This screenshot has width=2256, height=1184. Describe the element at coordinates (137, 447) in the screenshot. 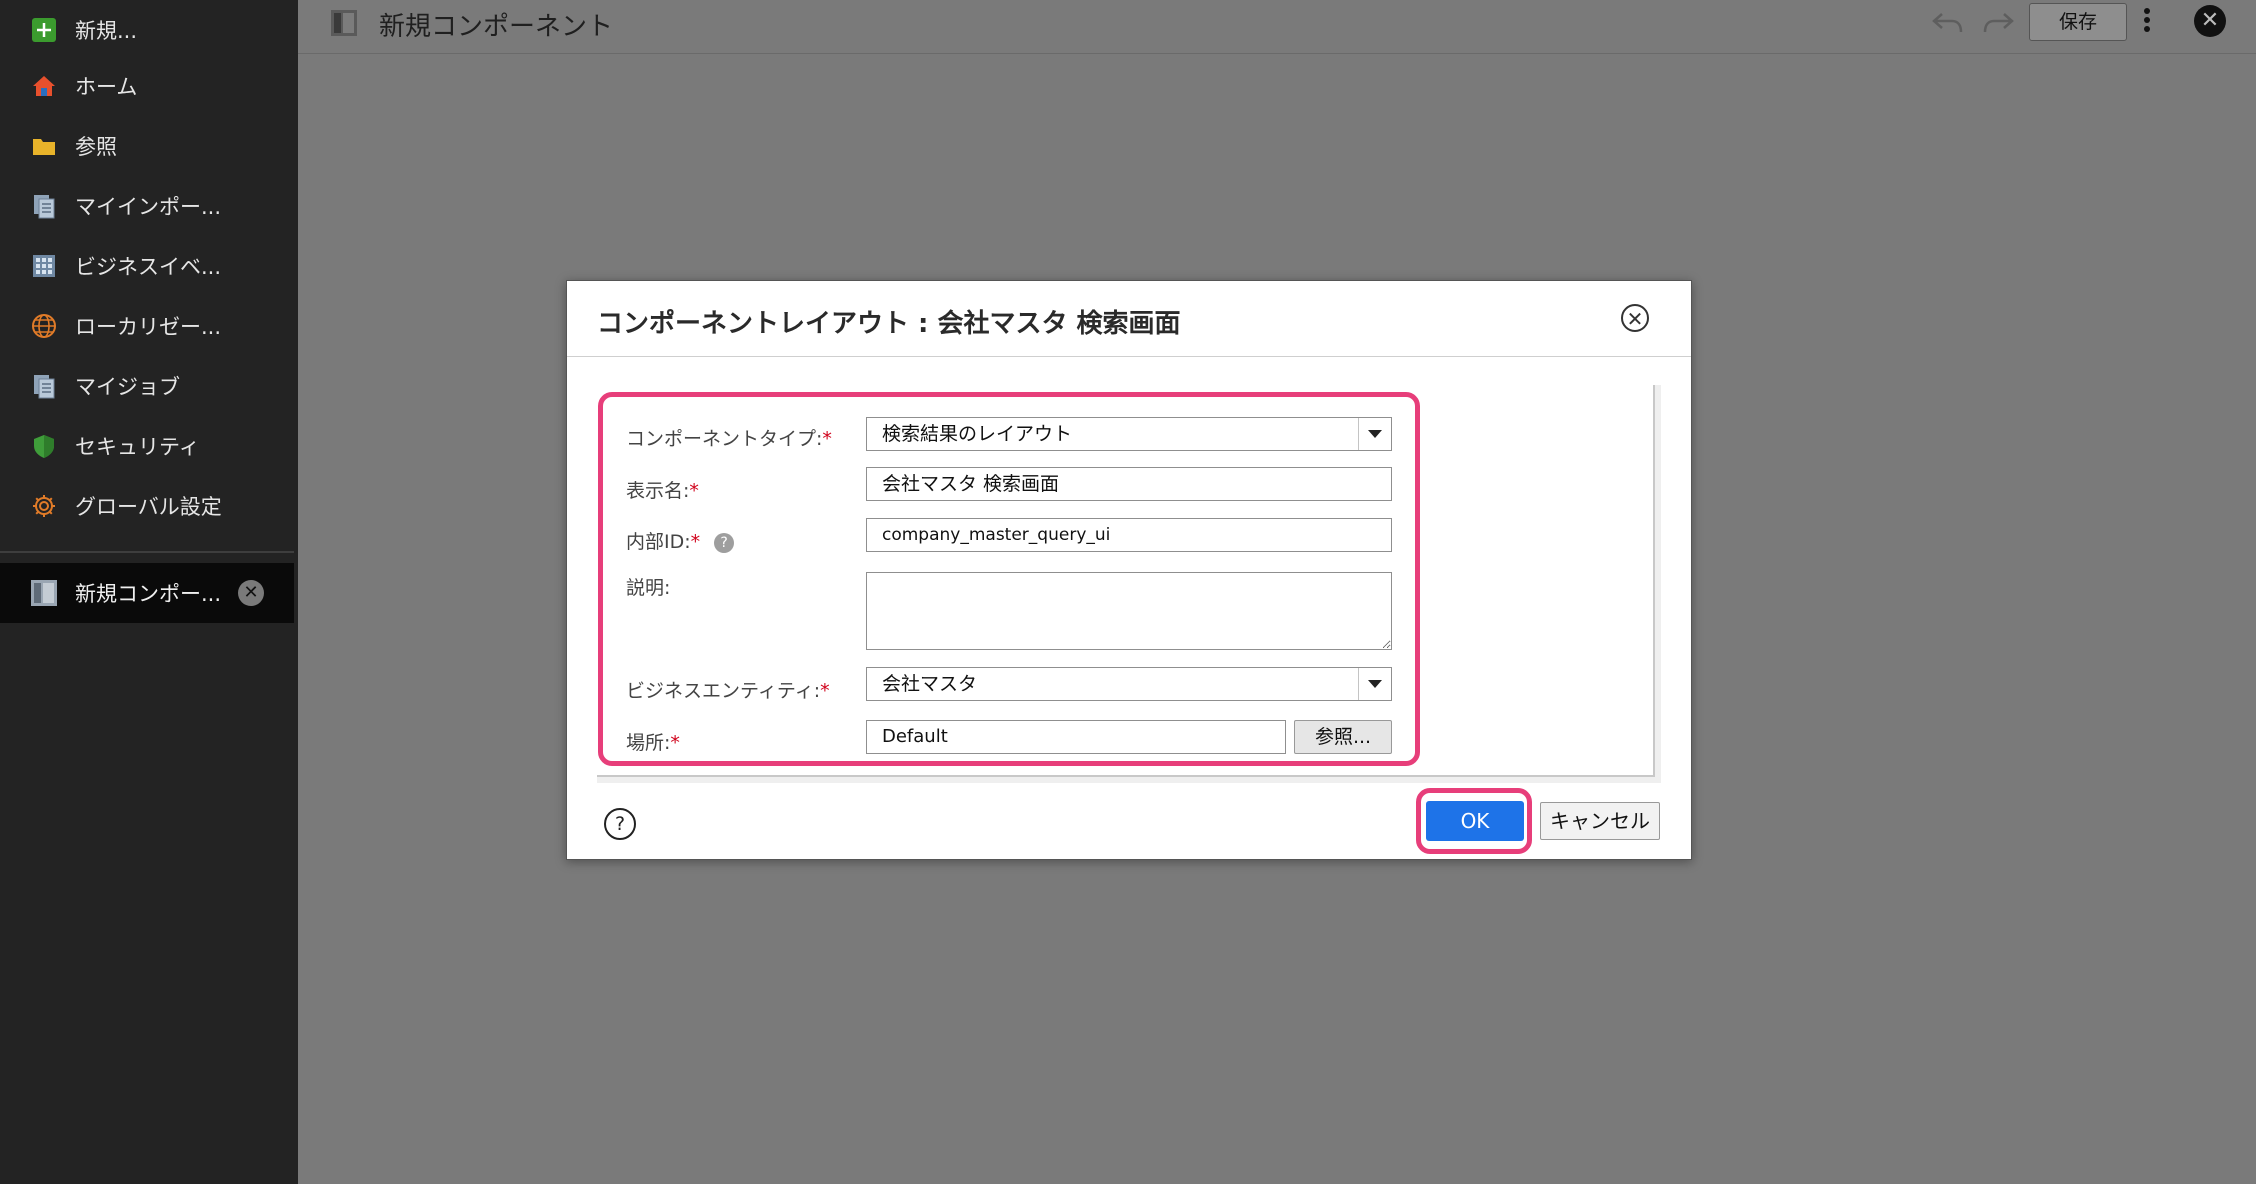

I see `sidebar-item-label: セキュリティ` at that location.